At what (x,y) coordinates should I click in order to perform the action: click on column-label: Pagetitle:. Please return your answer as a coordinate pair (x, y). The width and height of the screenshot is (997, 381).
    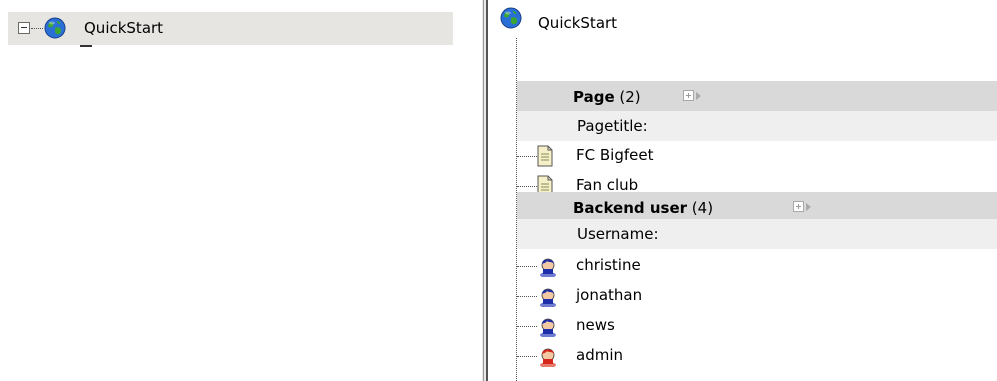
    Looking at the image, I should click on (612, 126).